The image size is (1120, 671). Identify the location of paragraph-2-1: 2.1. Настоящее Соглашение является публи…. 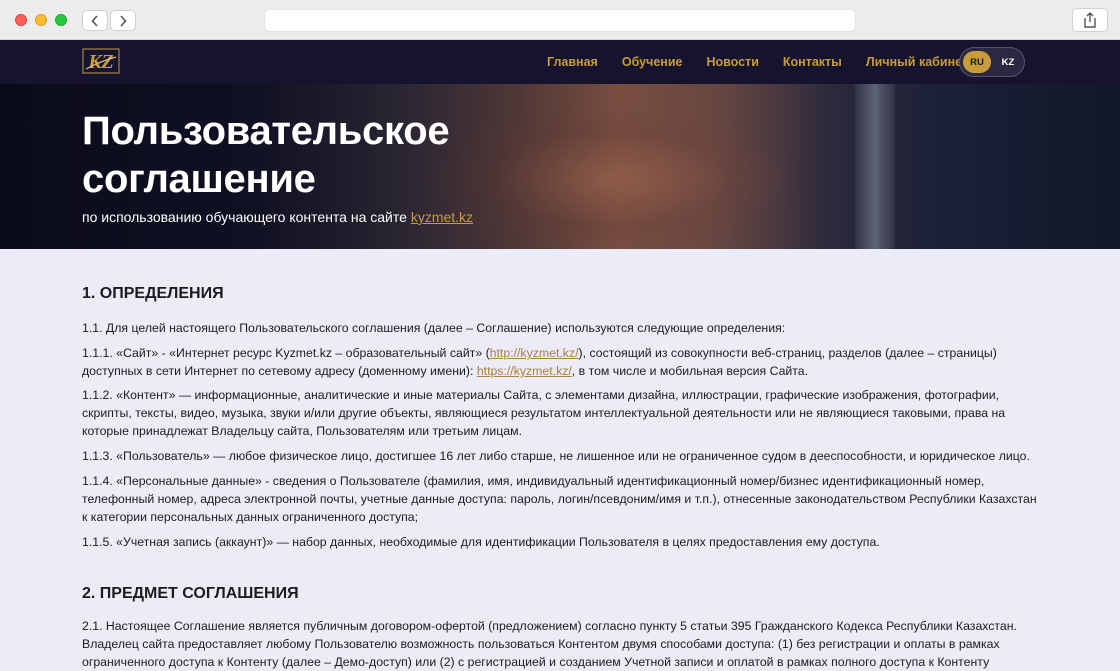
(549, 644).